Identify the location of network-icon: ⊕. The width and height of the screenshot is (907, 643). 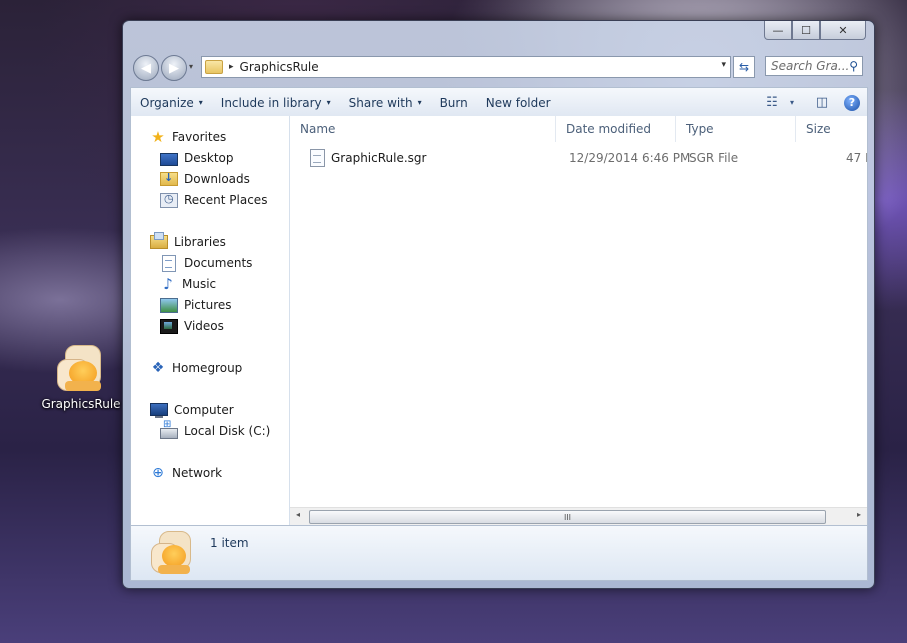
(158, 473).